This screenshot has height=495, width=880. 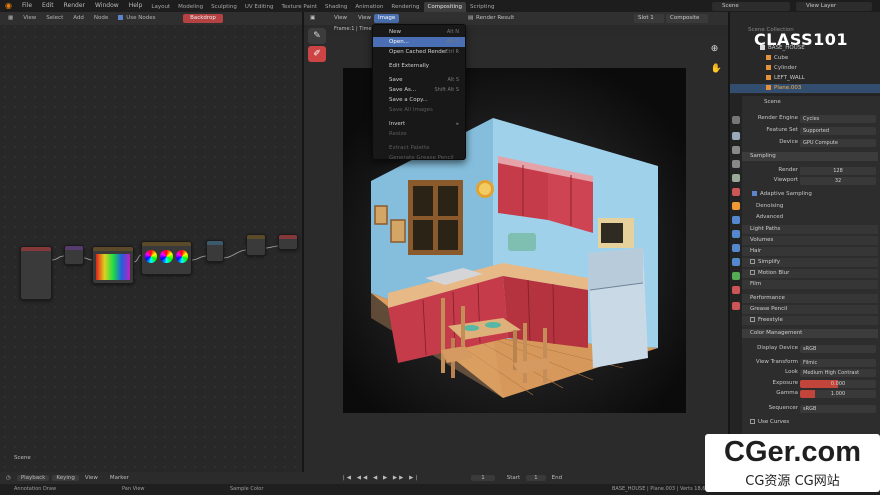 What do you see at coordinates (810, 320) in the screenshot?
I see `freestyle-panel: Freestyle` at bounding box center [810, 320].